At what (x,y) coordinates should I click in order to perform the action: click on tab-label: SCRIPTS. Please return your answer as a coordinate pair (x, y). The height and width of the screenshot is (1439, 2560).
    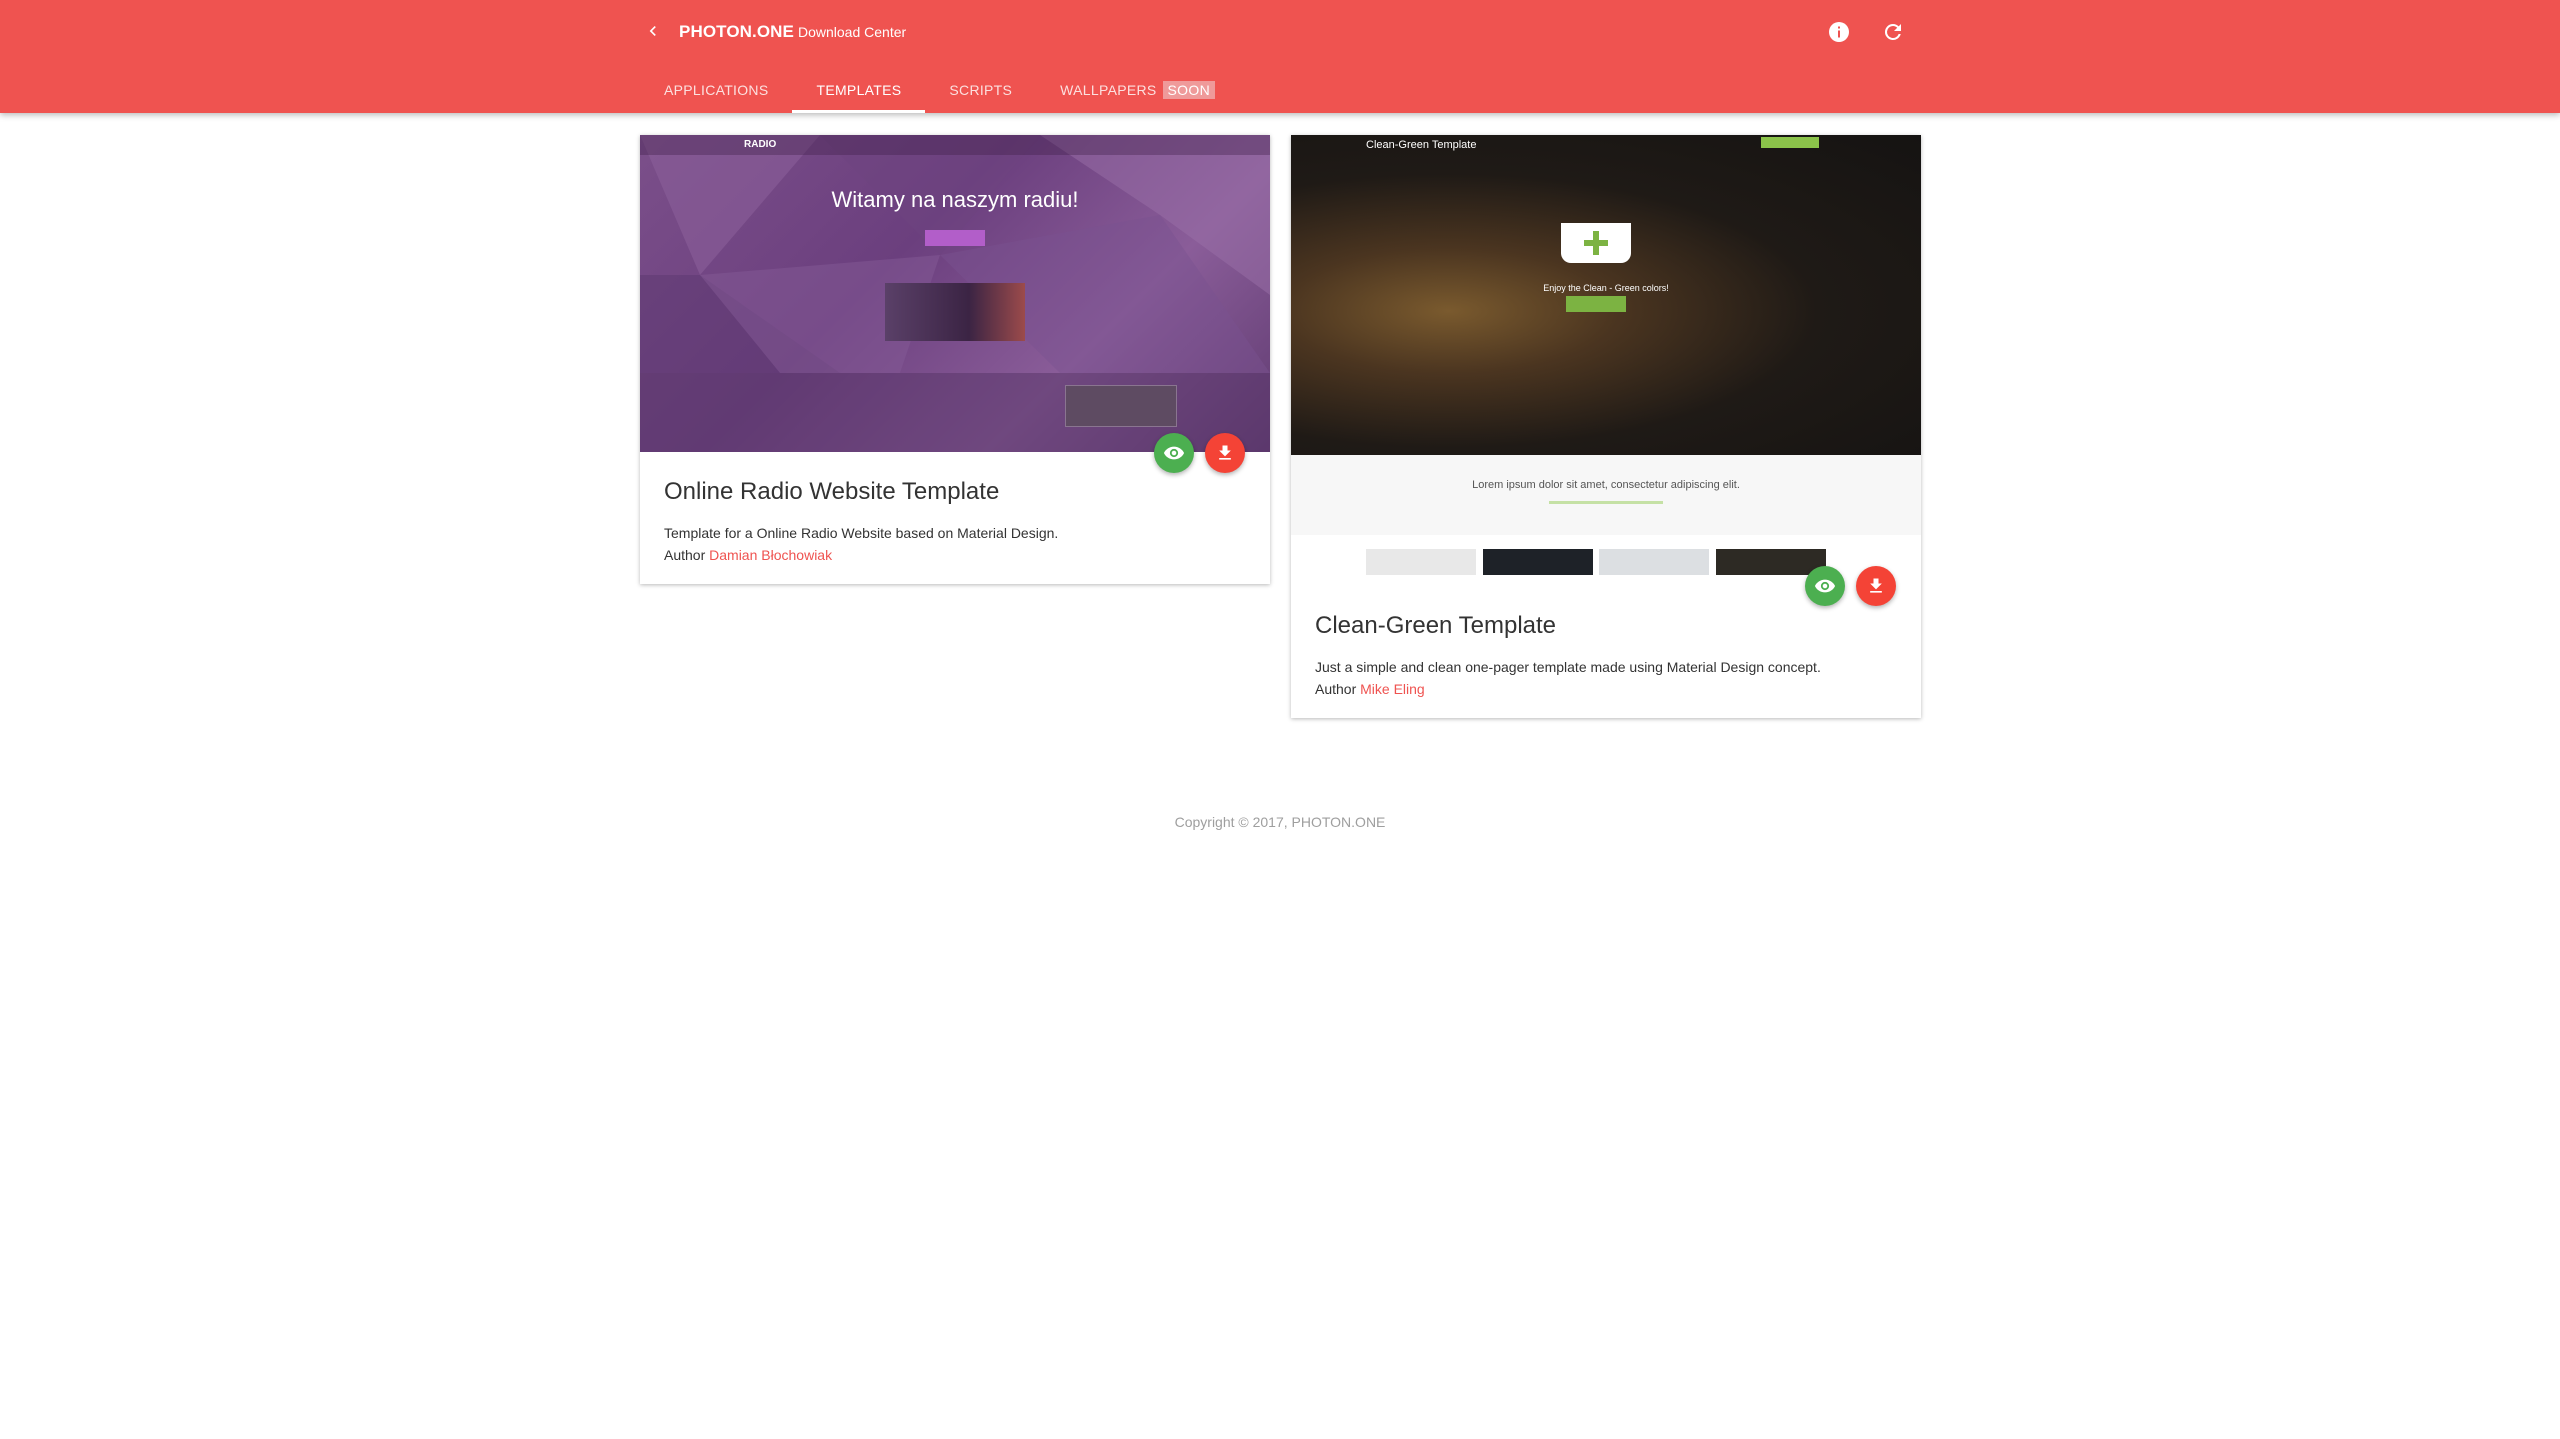
    Looking at the image, I should click on (981, 89).